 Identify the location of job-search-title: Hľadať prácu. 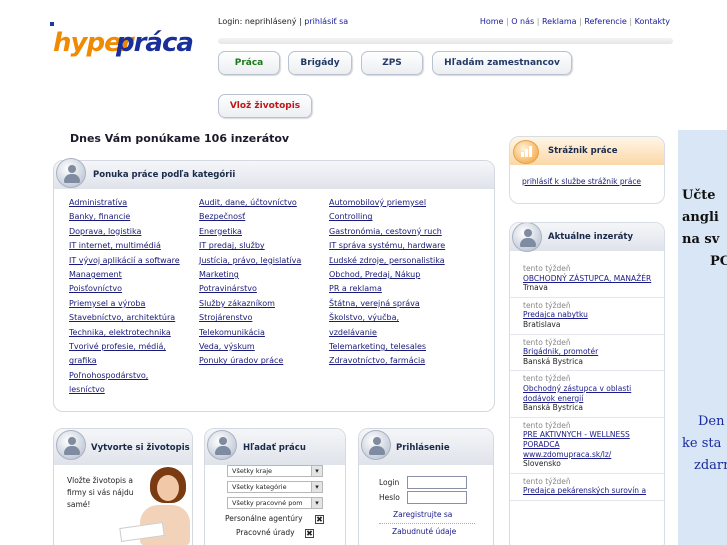
(274, 448).